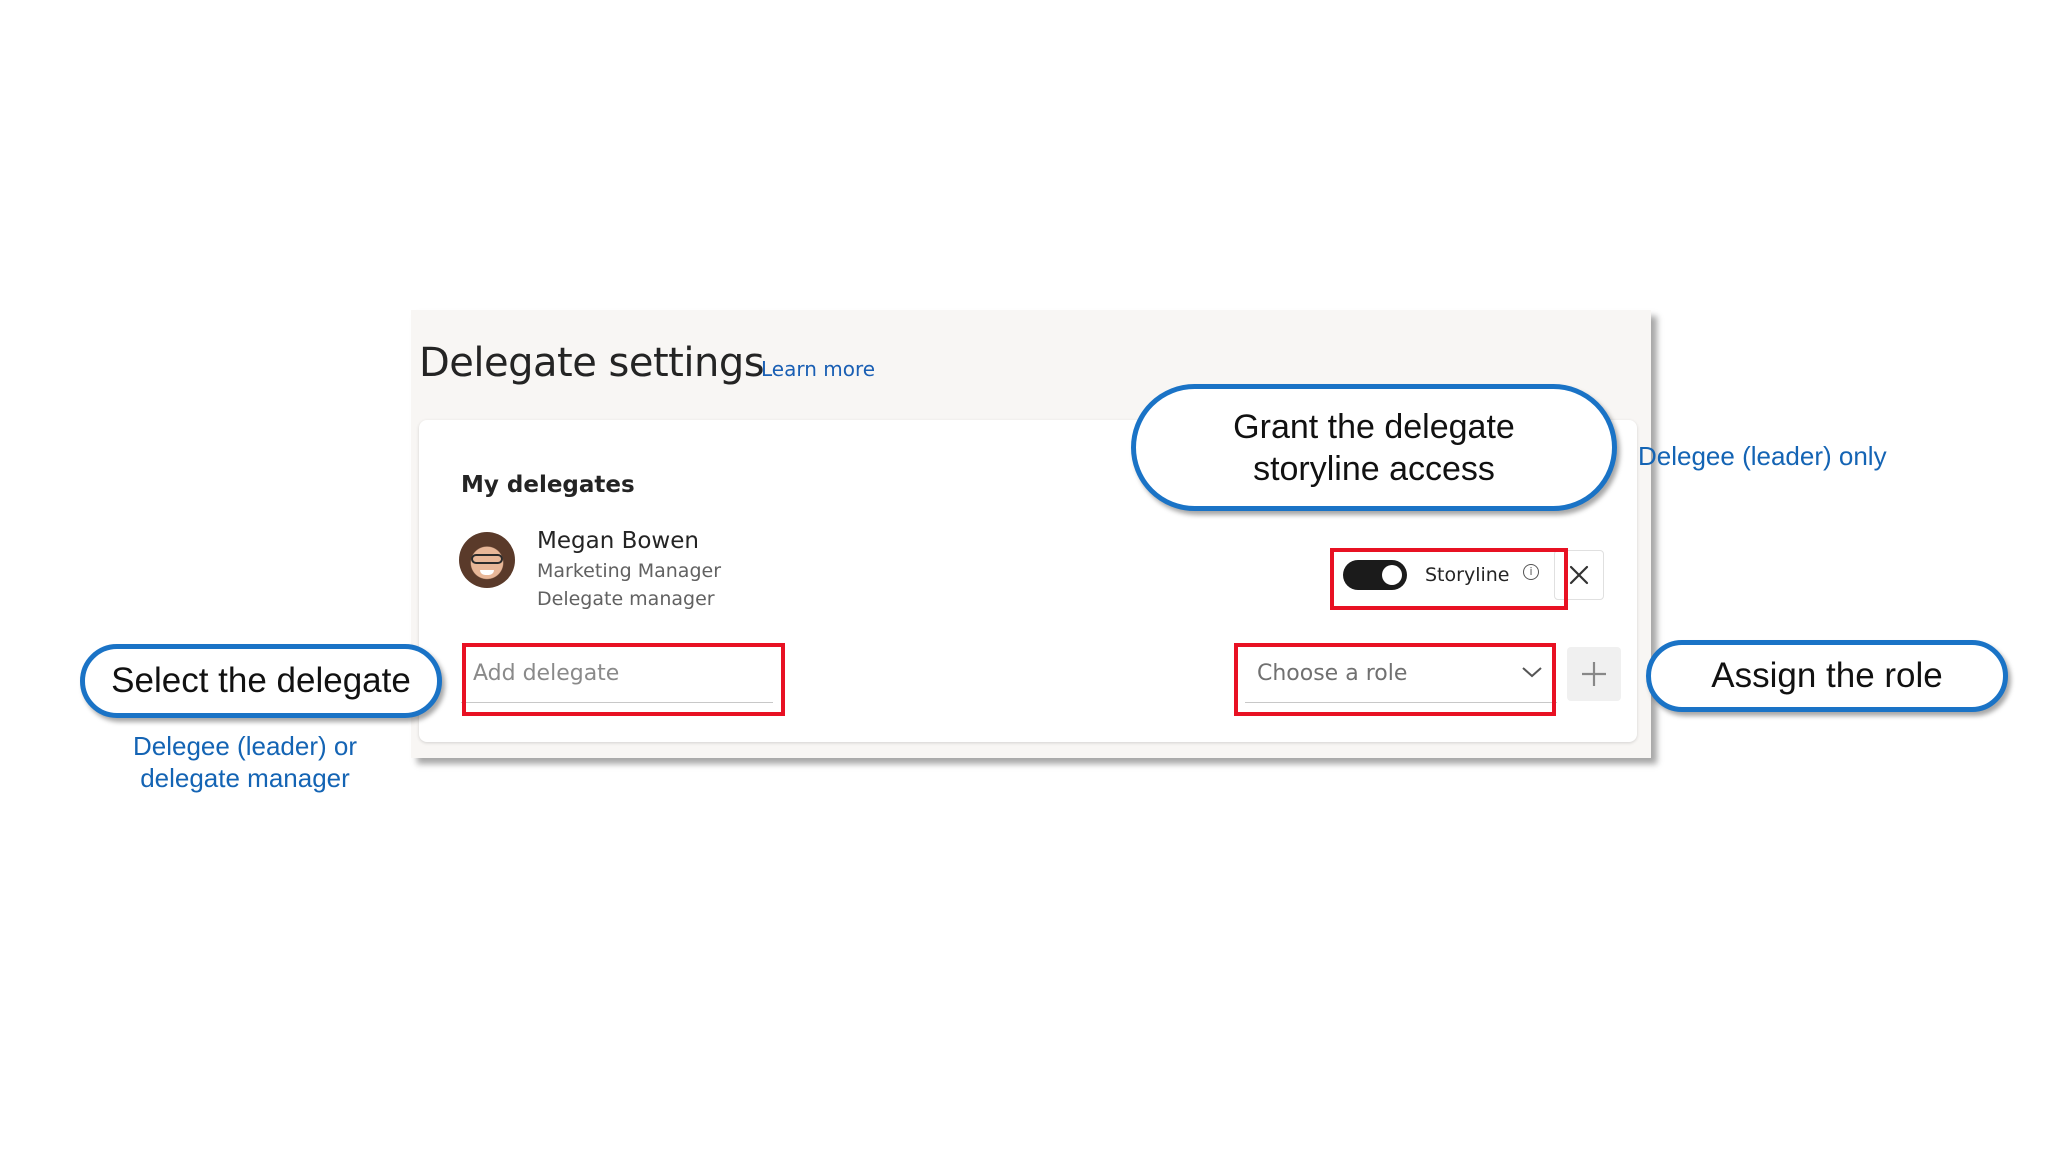 This screenshot has height=1152, width=2048. Describe the element at coordinates (1762, 456) in the screenshot. I see `leader-only-note: Delegee (leader) only` at that location.